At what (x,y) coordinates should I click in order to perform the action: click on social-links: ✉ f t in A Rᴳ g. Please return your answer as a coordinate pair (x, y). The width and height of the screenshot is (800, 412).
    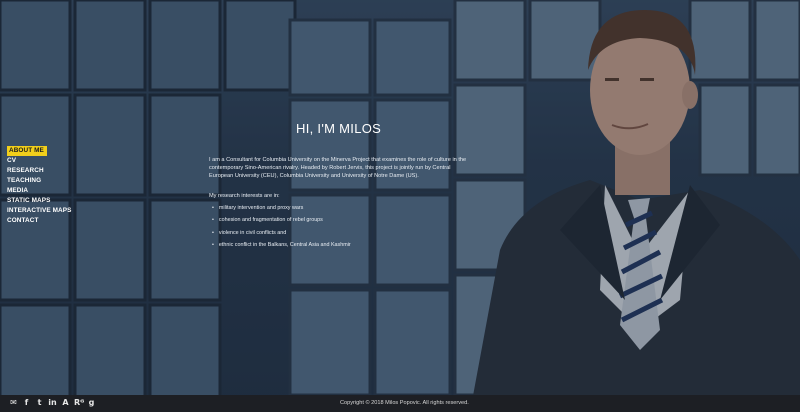
    Looking at the image, I should click on (52, 403).